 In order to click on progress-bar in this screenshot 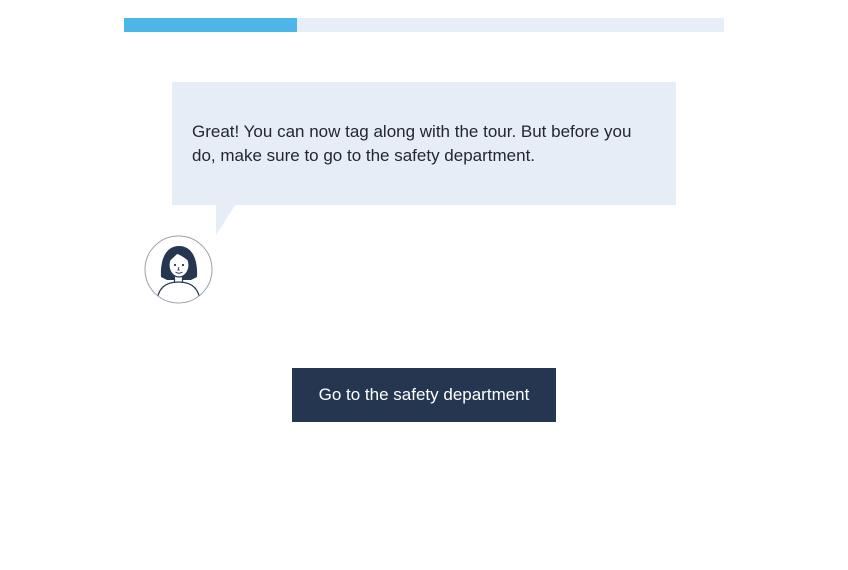, I will do `click(424, 25)`.